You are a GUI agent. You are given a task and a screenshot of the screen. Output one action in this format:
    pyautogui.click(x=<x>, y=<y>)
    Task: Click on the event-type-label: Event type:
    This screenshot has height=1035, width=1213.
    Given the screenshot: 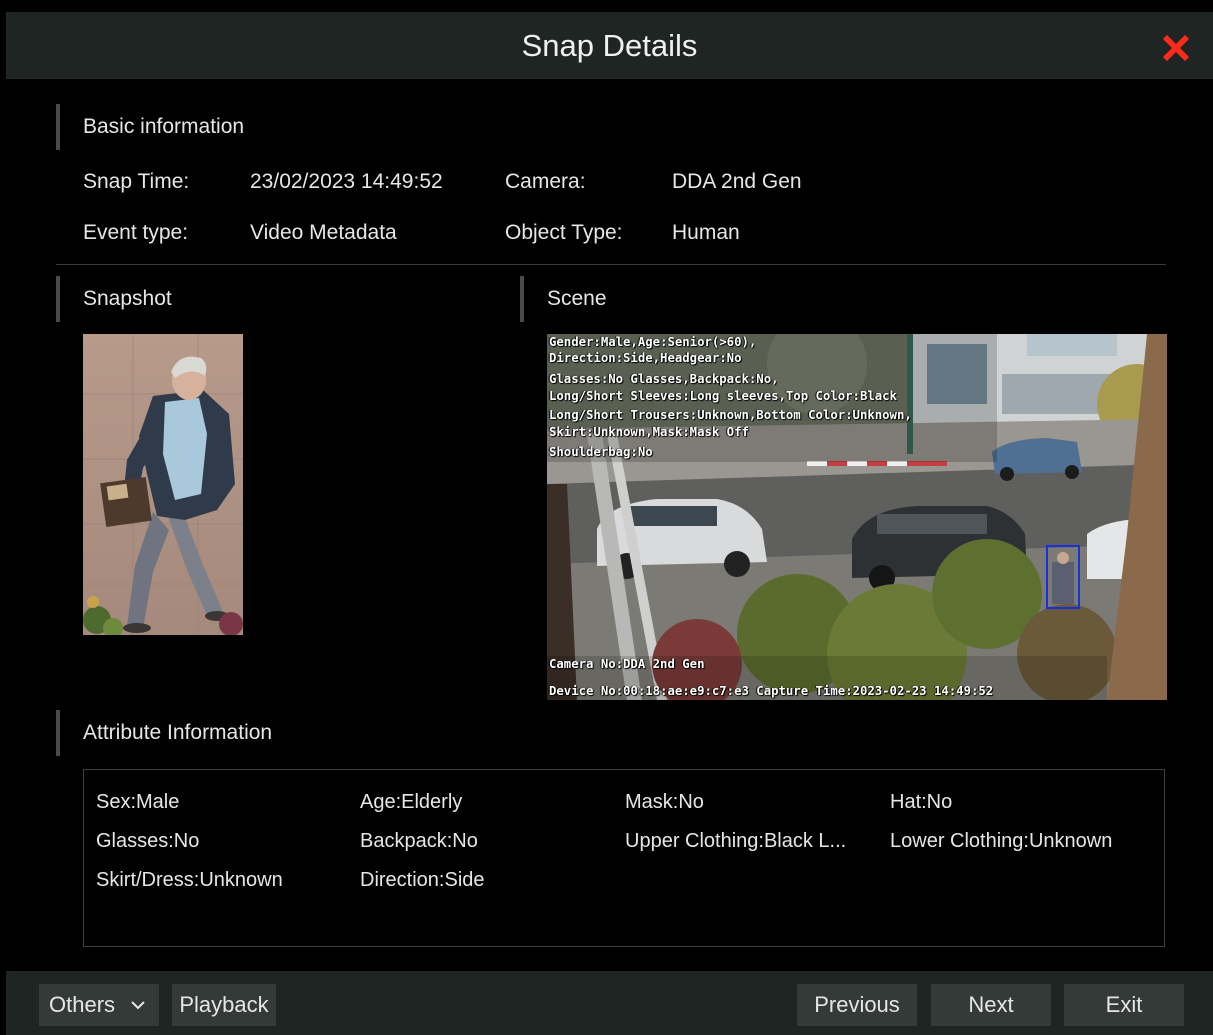 What is the action you would take?
    pyautogui.click(x=136, y=232)
    